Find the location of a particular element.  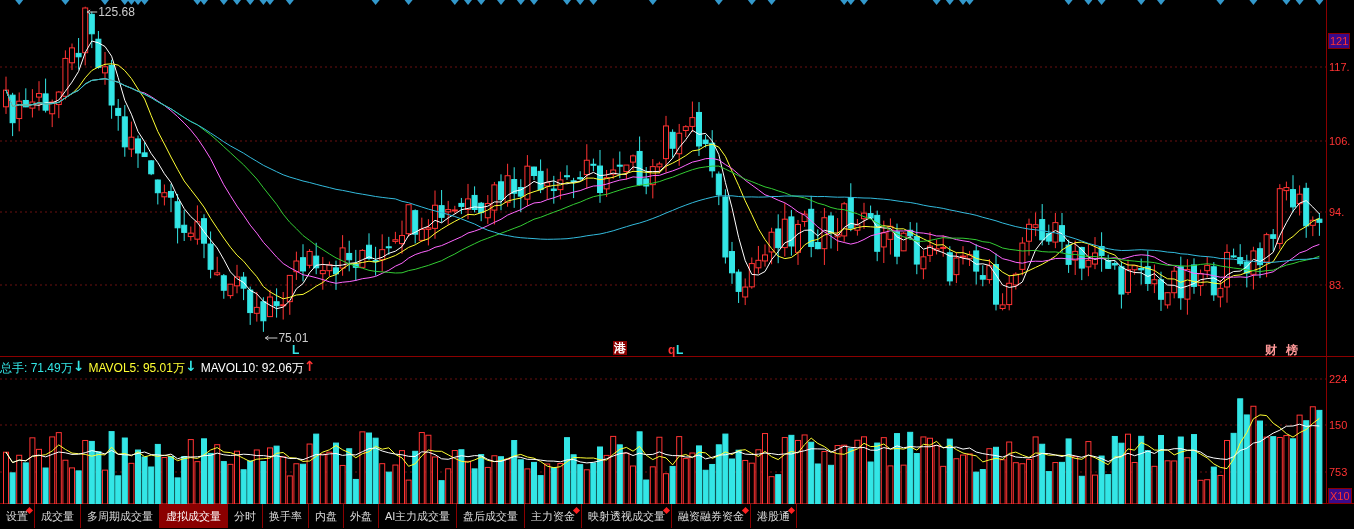

price-axis-label: 83. is located at coordinates (1337, 285).